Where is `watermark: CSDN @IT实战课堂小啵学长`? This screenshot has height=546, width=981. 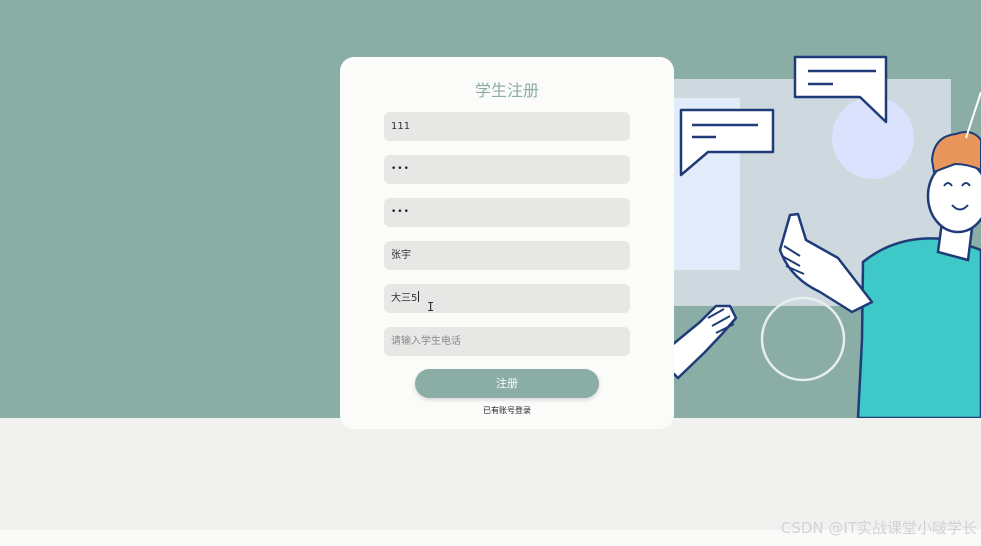 watermark: CSDN @IT实战课堂小啵学长 is located at coordinates (878, 528).